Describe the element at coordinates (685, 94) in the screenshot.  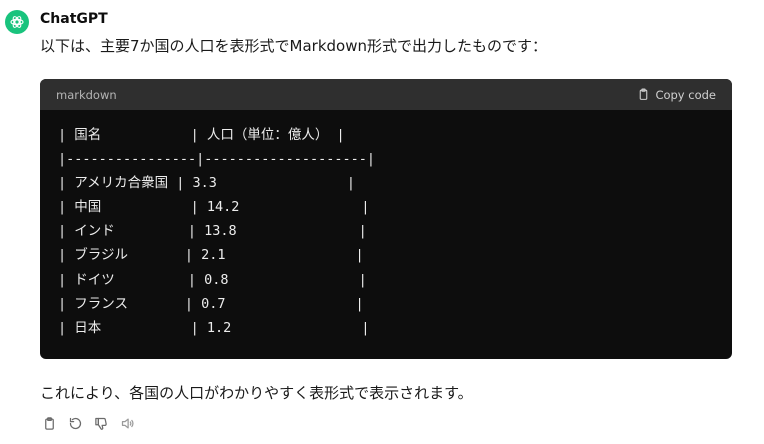
I see `copy-code-label: Copy code` at that location.